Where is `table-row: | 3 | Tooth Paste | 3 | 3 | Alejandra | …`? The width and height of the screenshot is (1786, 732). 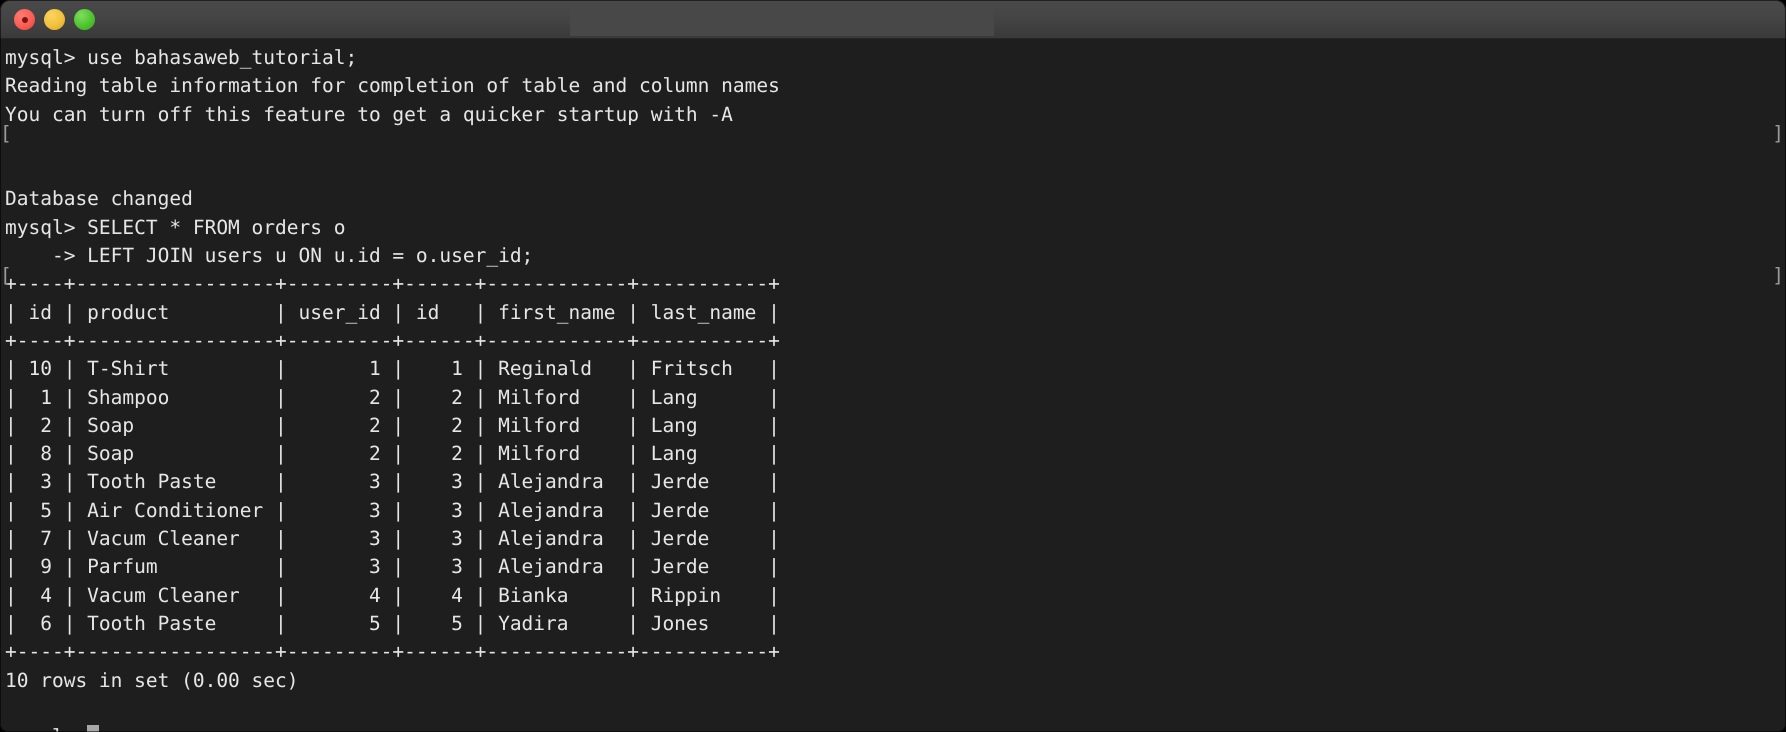 table-row: | 3 | Tooth Paste | 3 | 3 | Alejandra | … is located at coordinates (392, 482).